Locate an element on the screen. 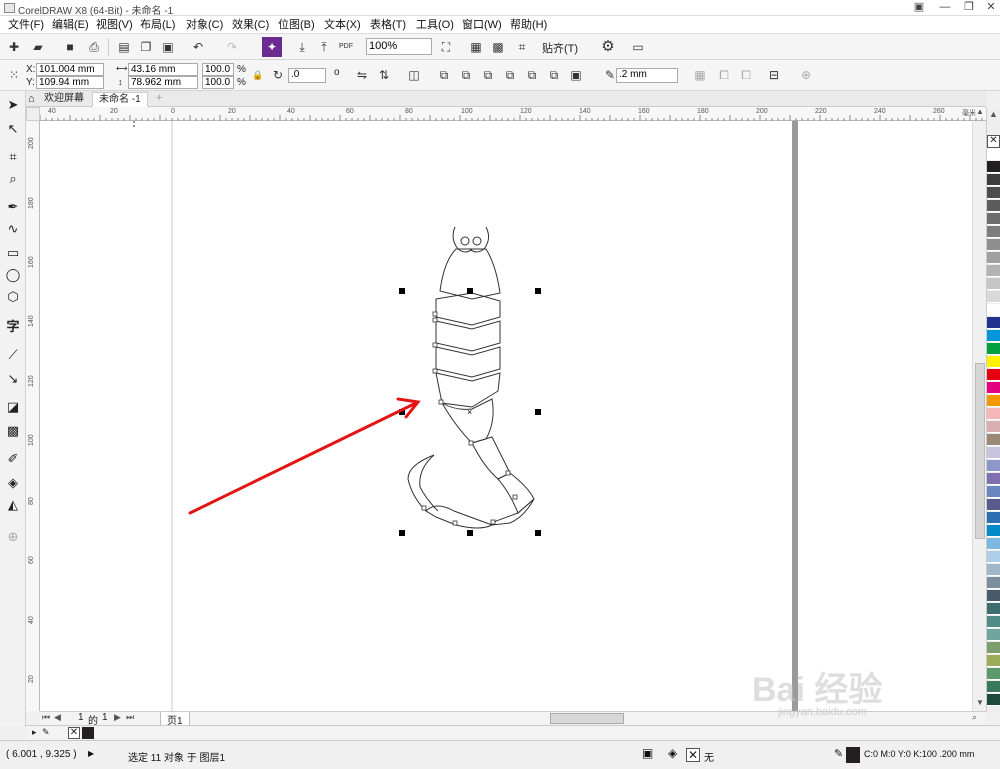 The image size is (1000, 769). y-position-field: 109.94 mm is located at coordinates (70, 82).